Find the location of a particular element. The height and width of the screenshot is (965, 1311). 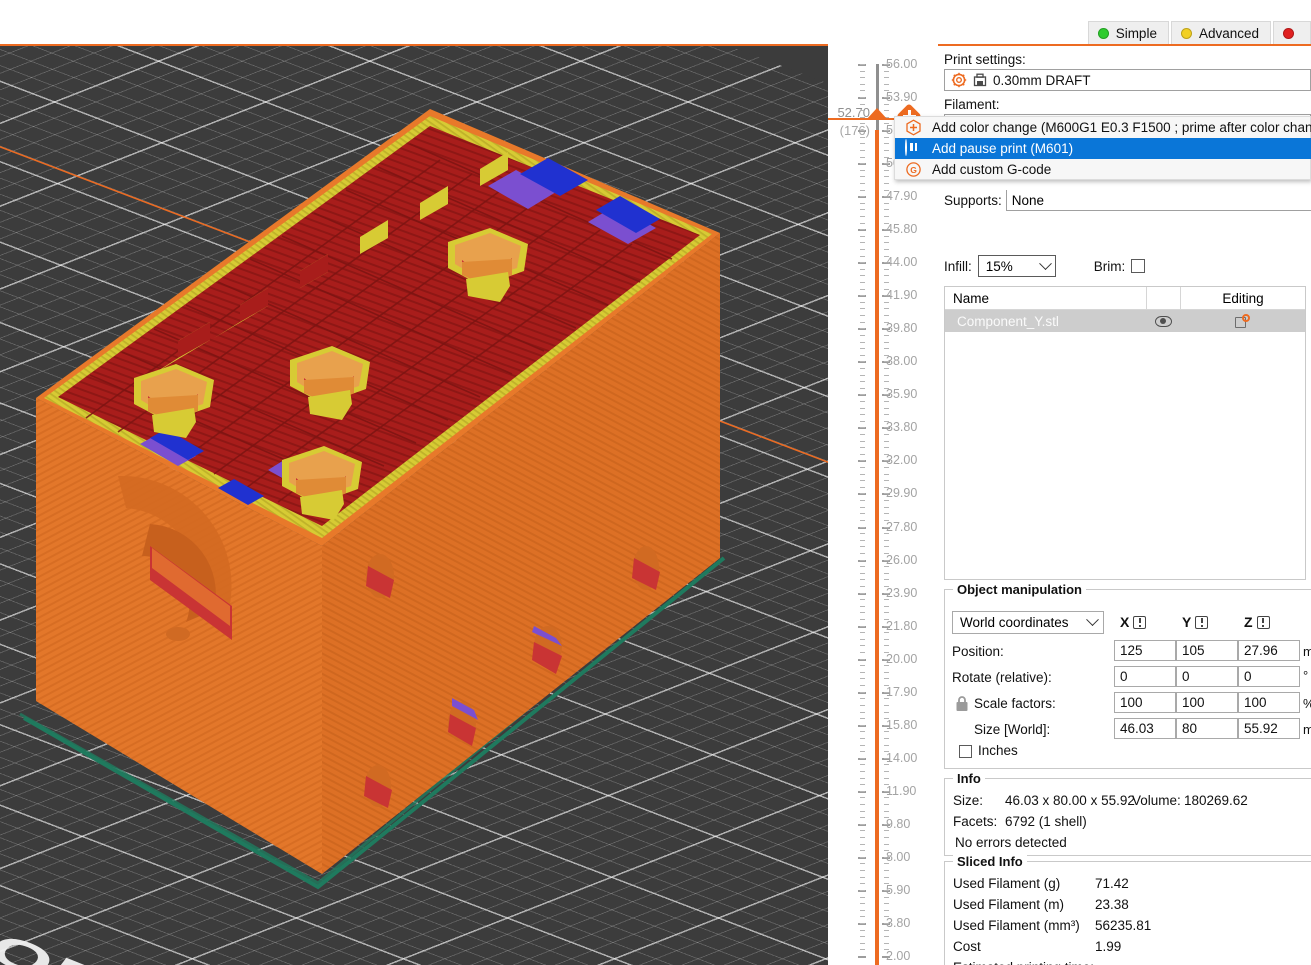

print-settings-combo: 0.30mm DRAFT is located at coordinates (1127, 80).